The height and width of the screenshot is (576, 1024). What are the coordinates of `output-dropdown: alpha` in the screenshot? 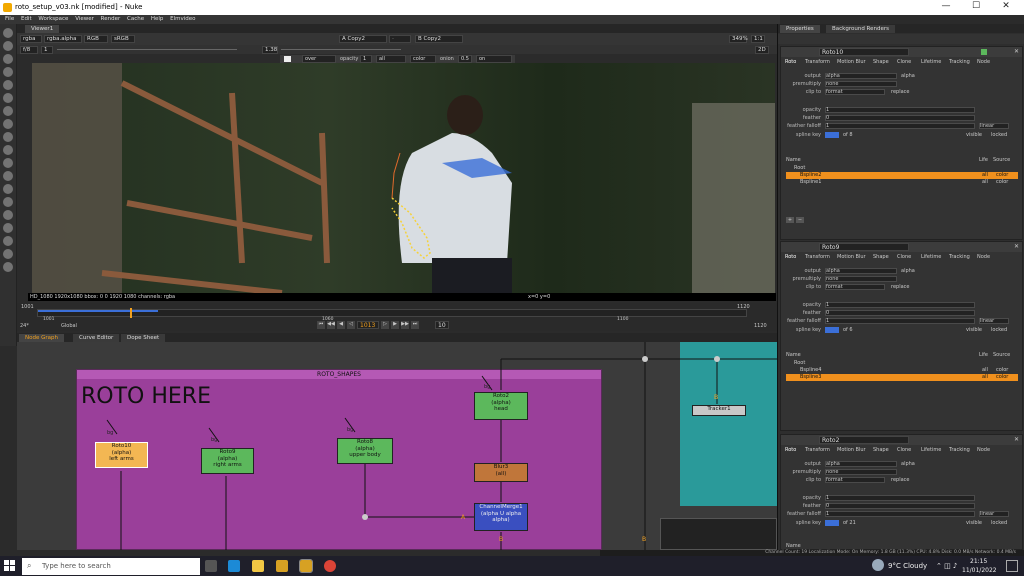 It's located at (861, 76).